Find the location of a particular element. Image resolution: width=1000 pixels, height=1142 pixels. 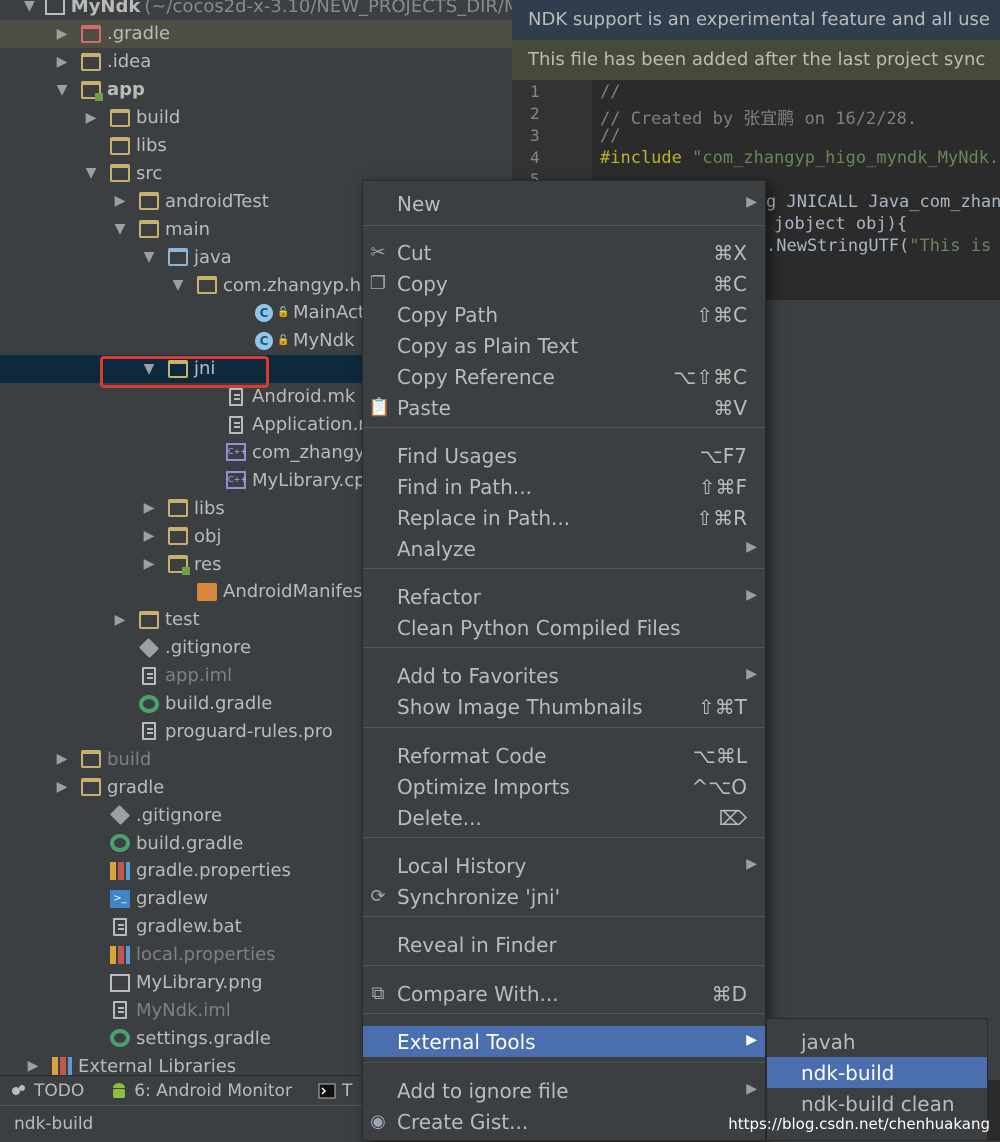

menu-copy: ❐ Copy ⌘C is located at coordinates (564, 283).